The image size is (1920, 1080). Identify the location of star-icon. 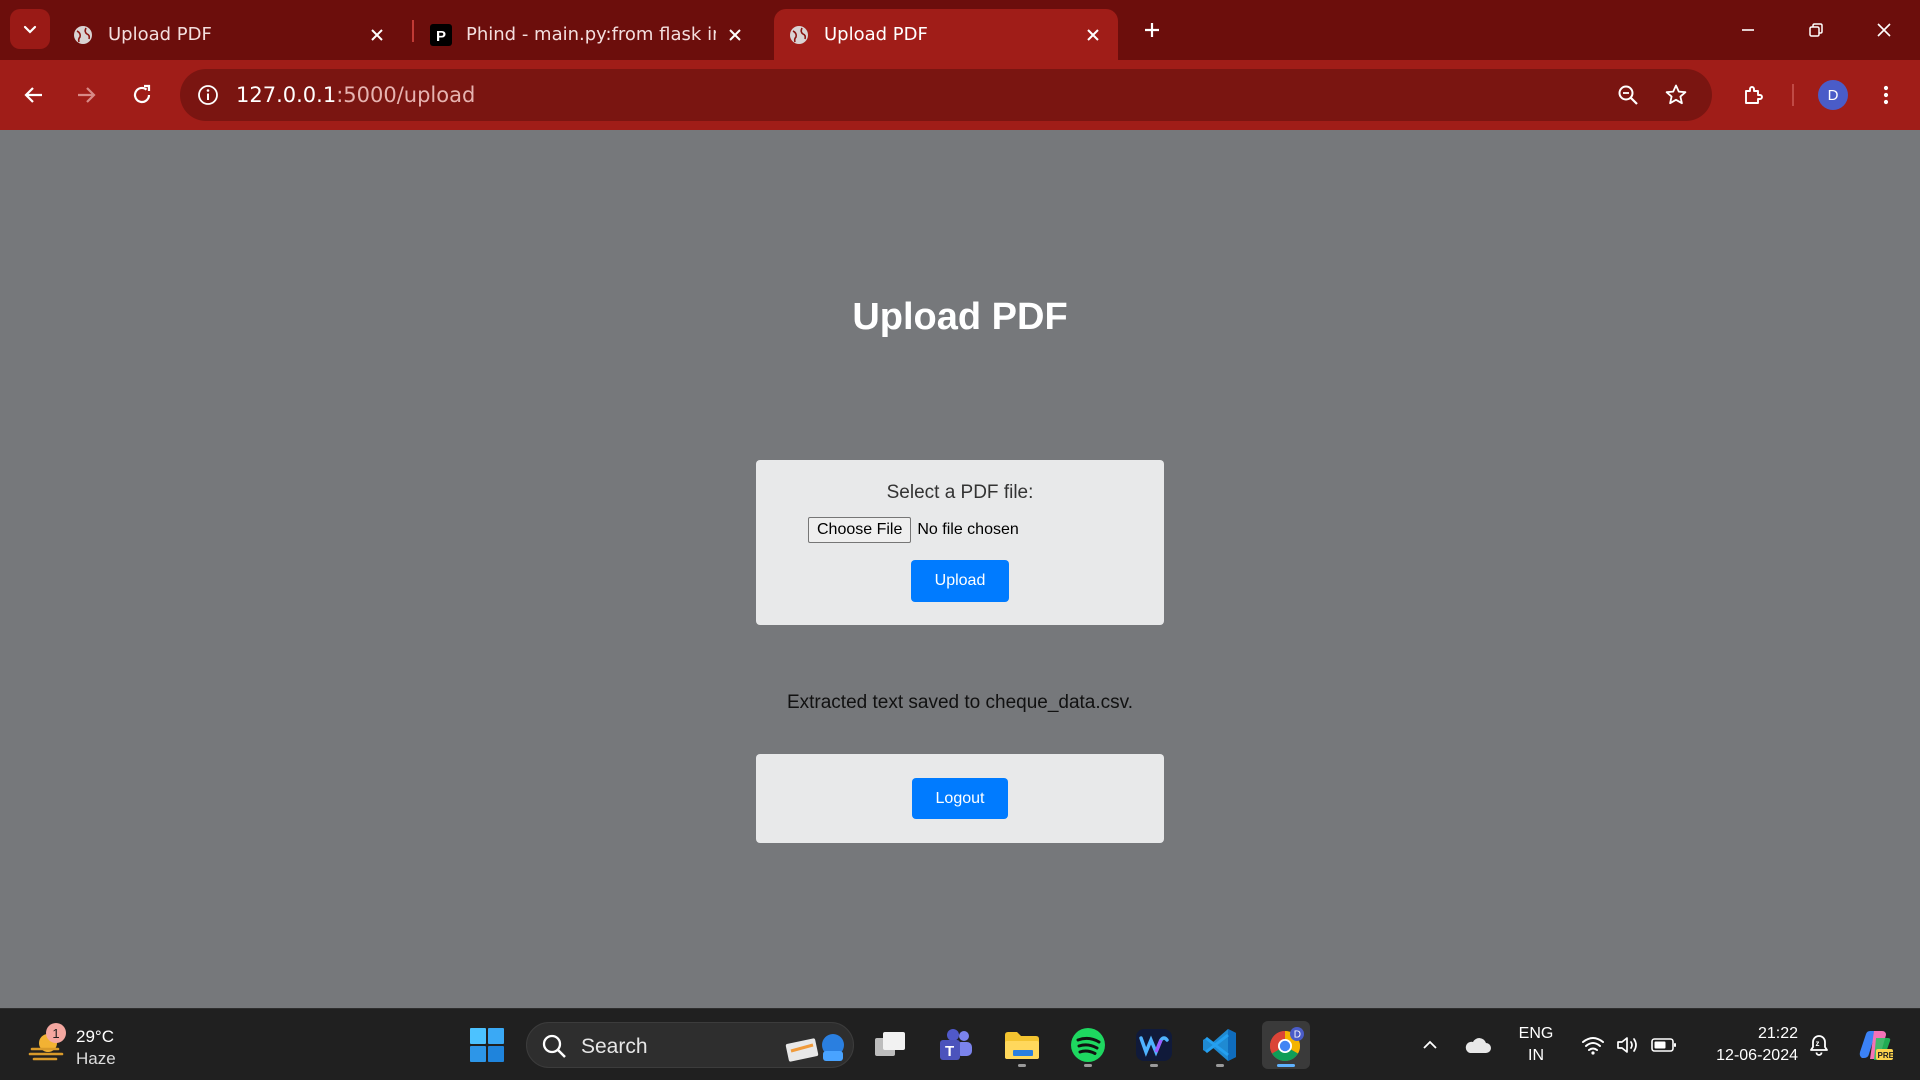
(1676, 94).